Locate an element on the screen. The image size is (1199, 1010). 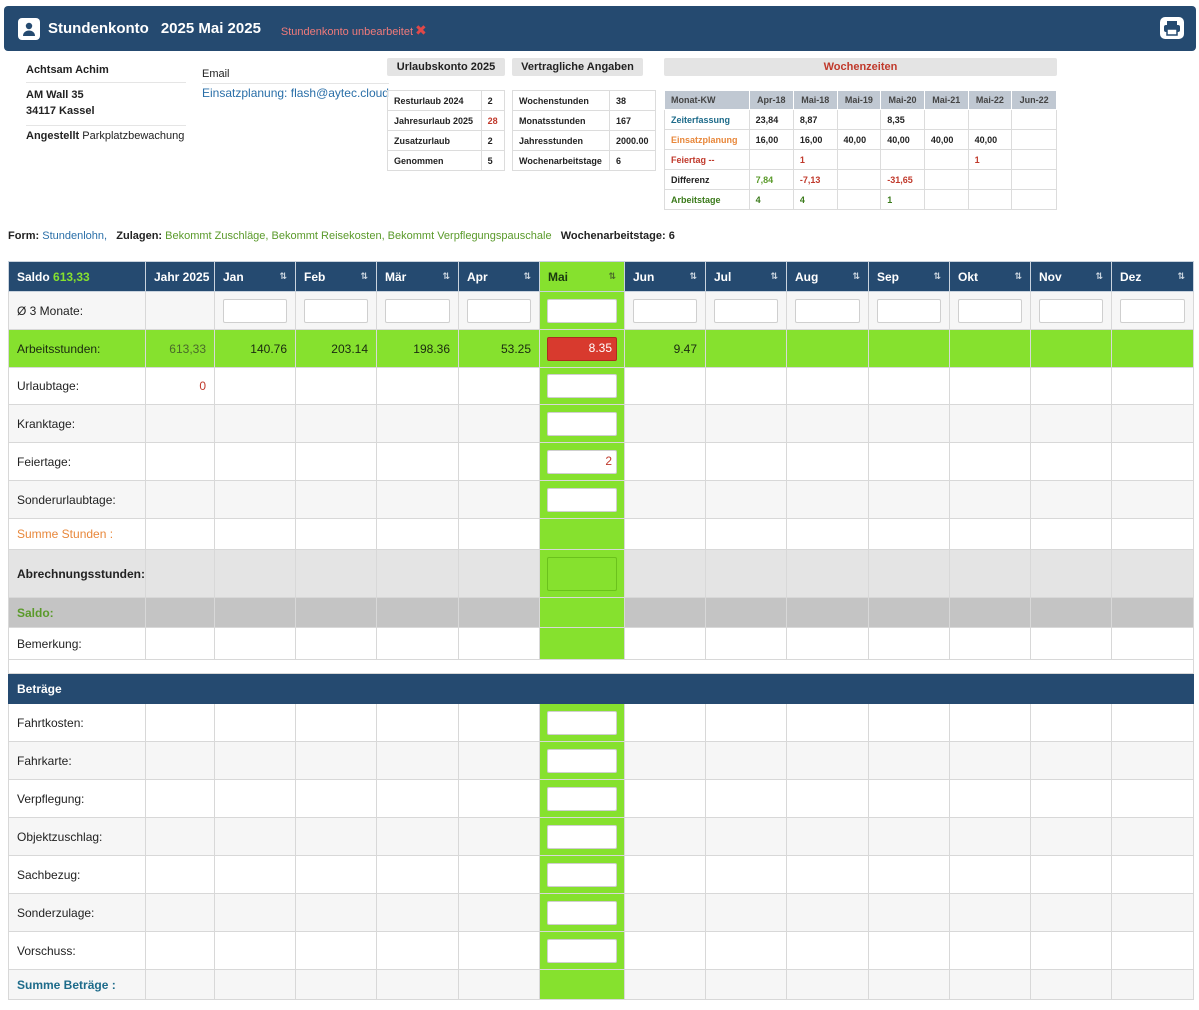
contact-info: Email Einsatzplanung: flash@aytec.cloud is located at coordinates (295, 84).